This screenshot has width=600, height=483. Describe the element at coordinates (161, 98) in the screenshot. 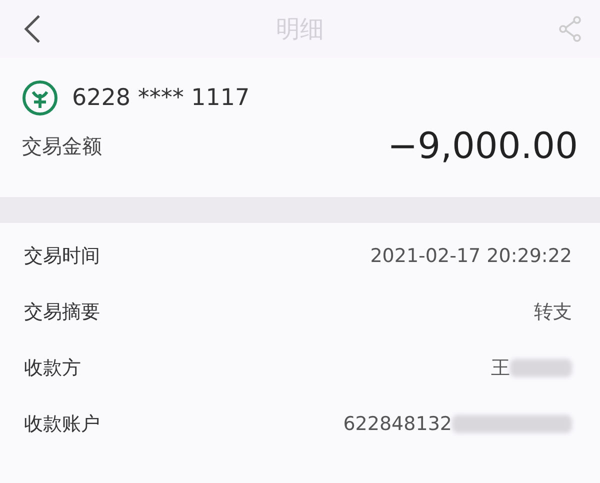

I see `account-number: 6228 **** 1117` at that location.